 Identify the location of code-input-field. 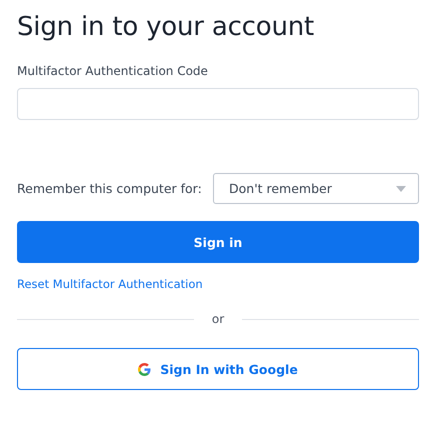
(218, 104).